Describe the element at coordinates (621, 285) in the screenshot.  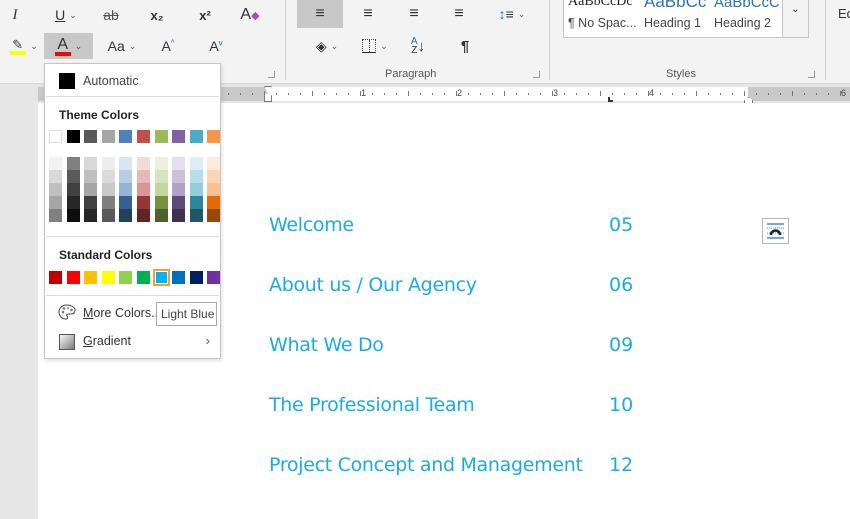
I see `toc-entry-page: 06` at that location.